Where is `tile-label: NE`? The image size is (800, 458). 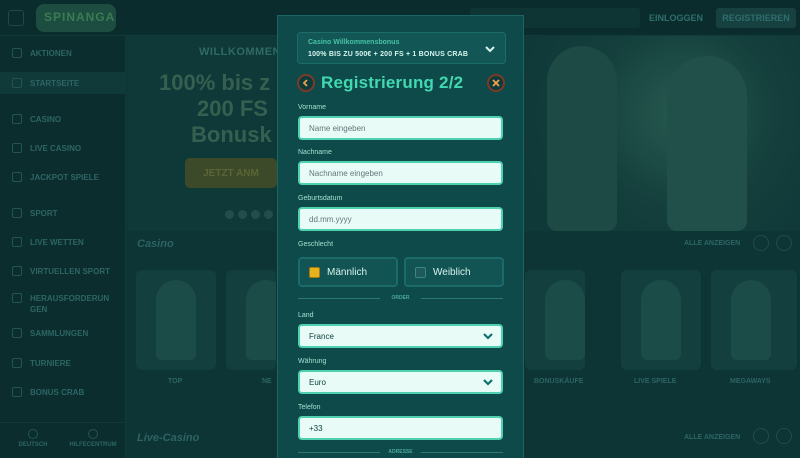 tile-label: NE is located at coordinates (267, 381).